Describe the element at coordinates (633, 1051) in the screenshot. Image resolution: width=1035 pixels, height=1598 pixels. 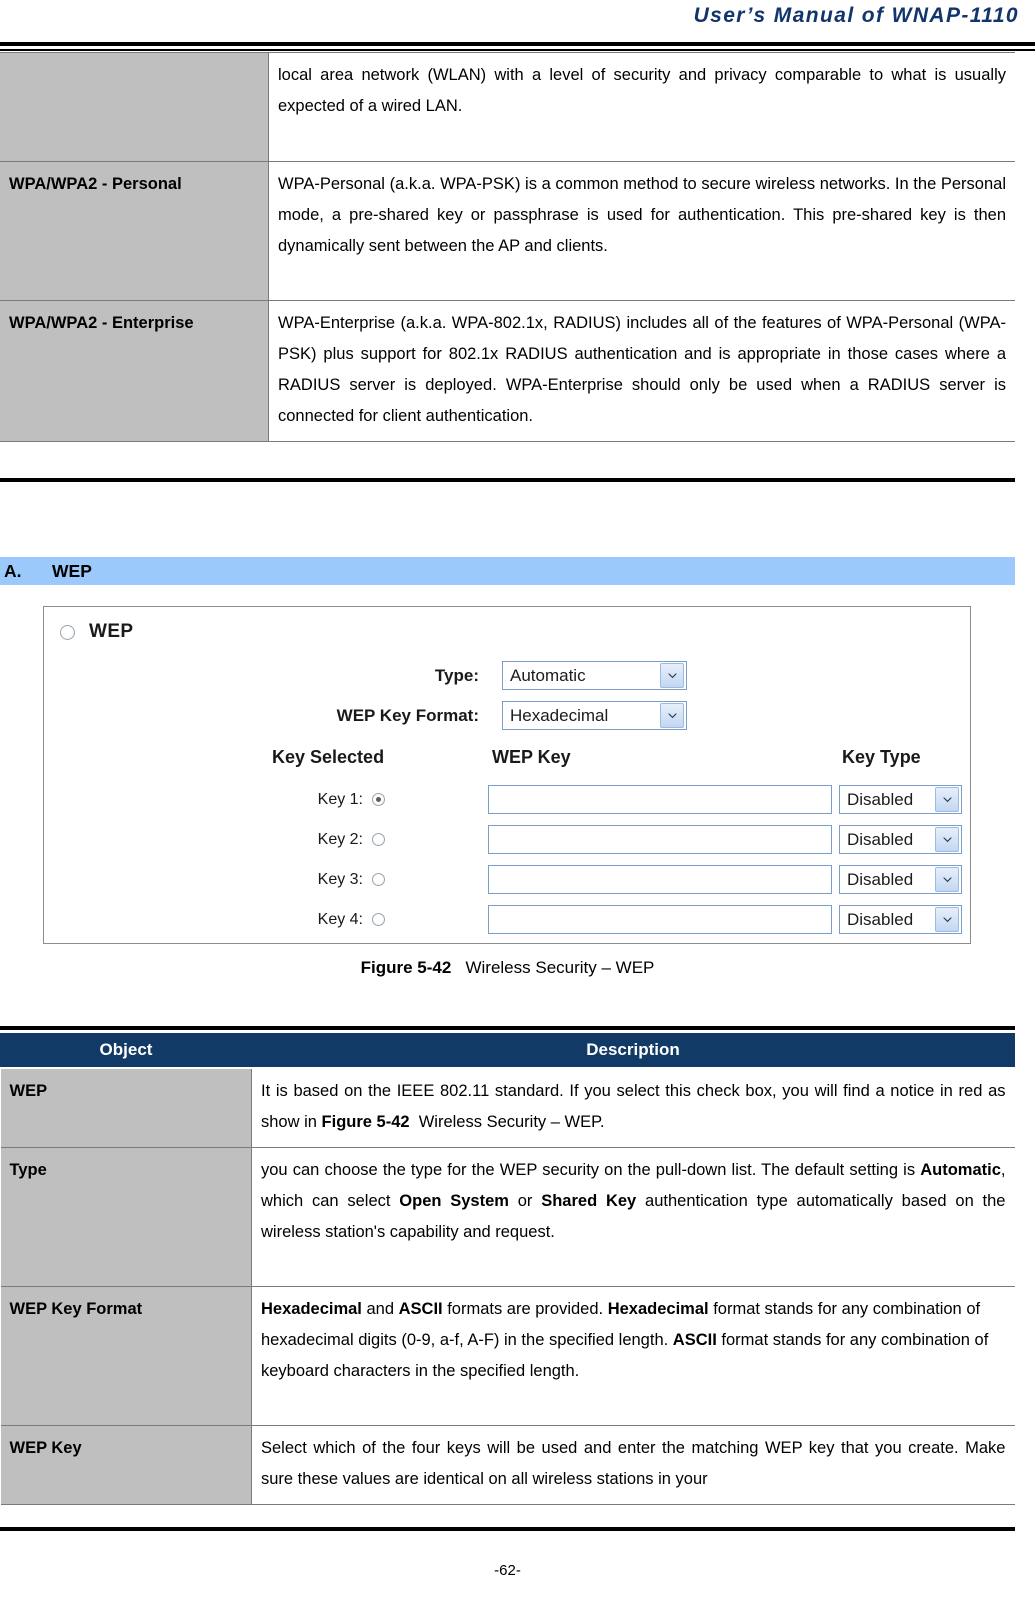
I see `column-header-description: Description` at that location.